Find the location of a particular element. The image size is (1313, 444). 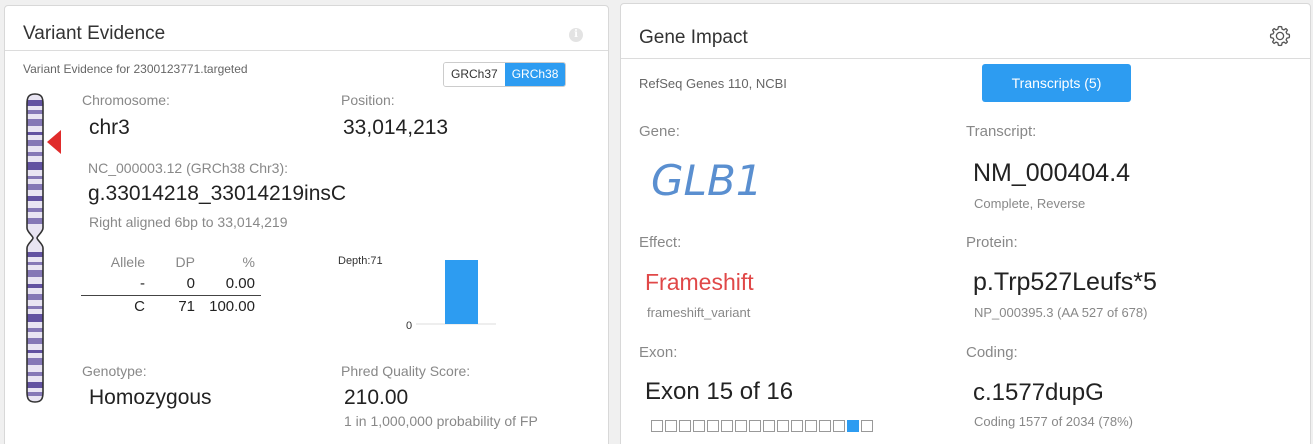

protein-label: Protein: is located at coordinates (992, 242).